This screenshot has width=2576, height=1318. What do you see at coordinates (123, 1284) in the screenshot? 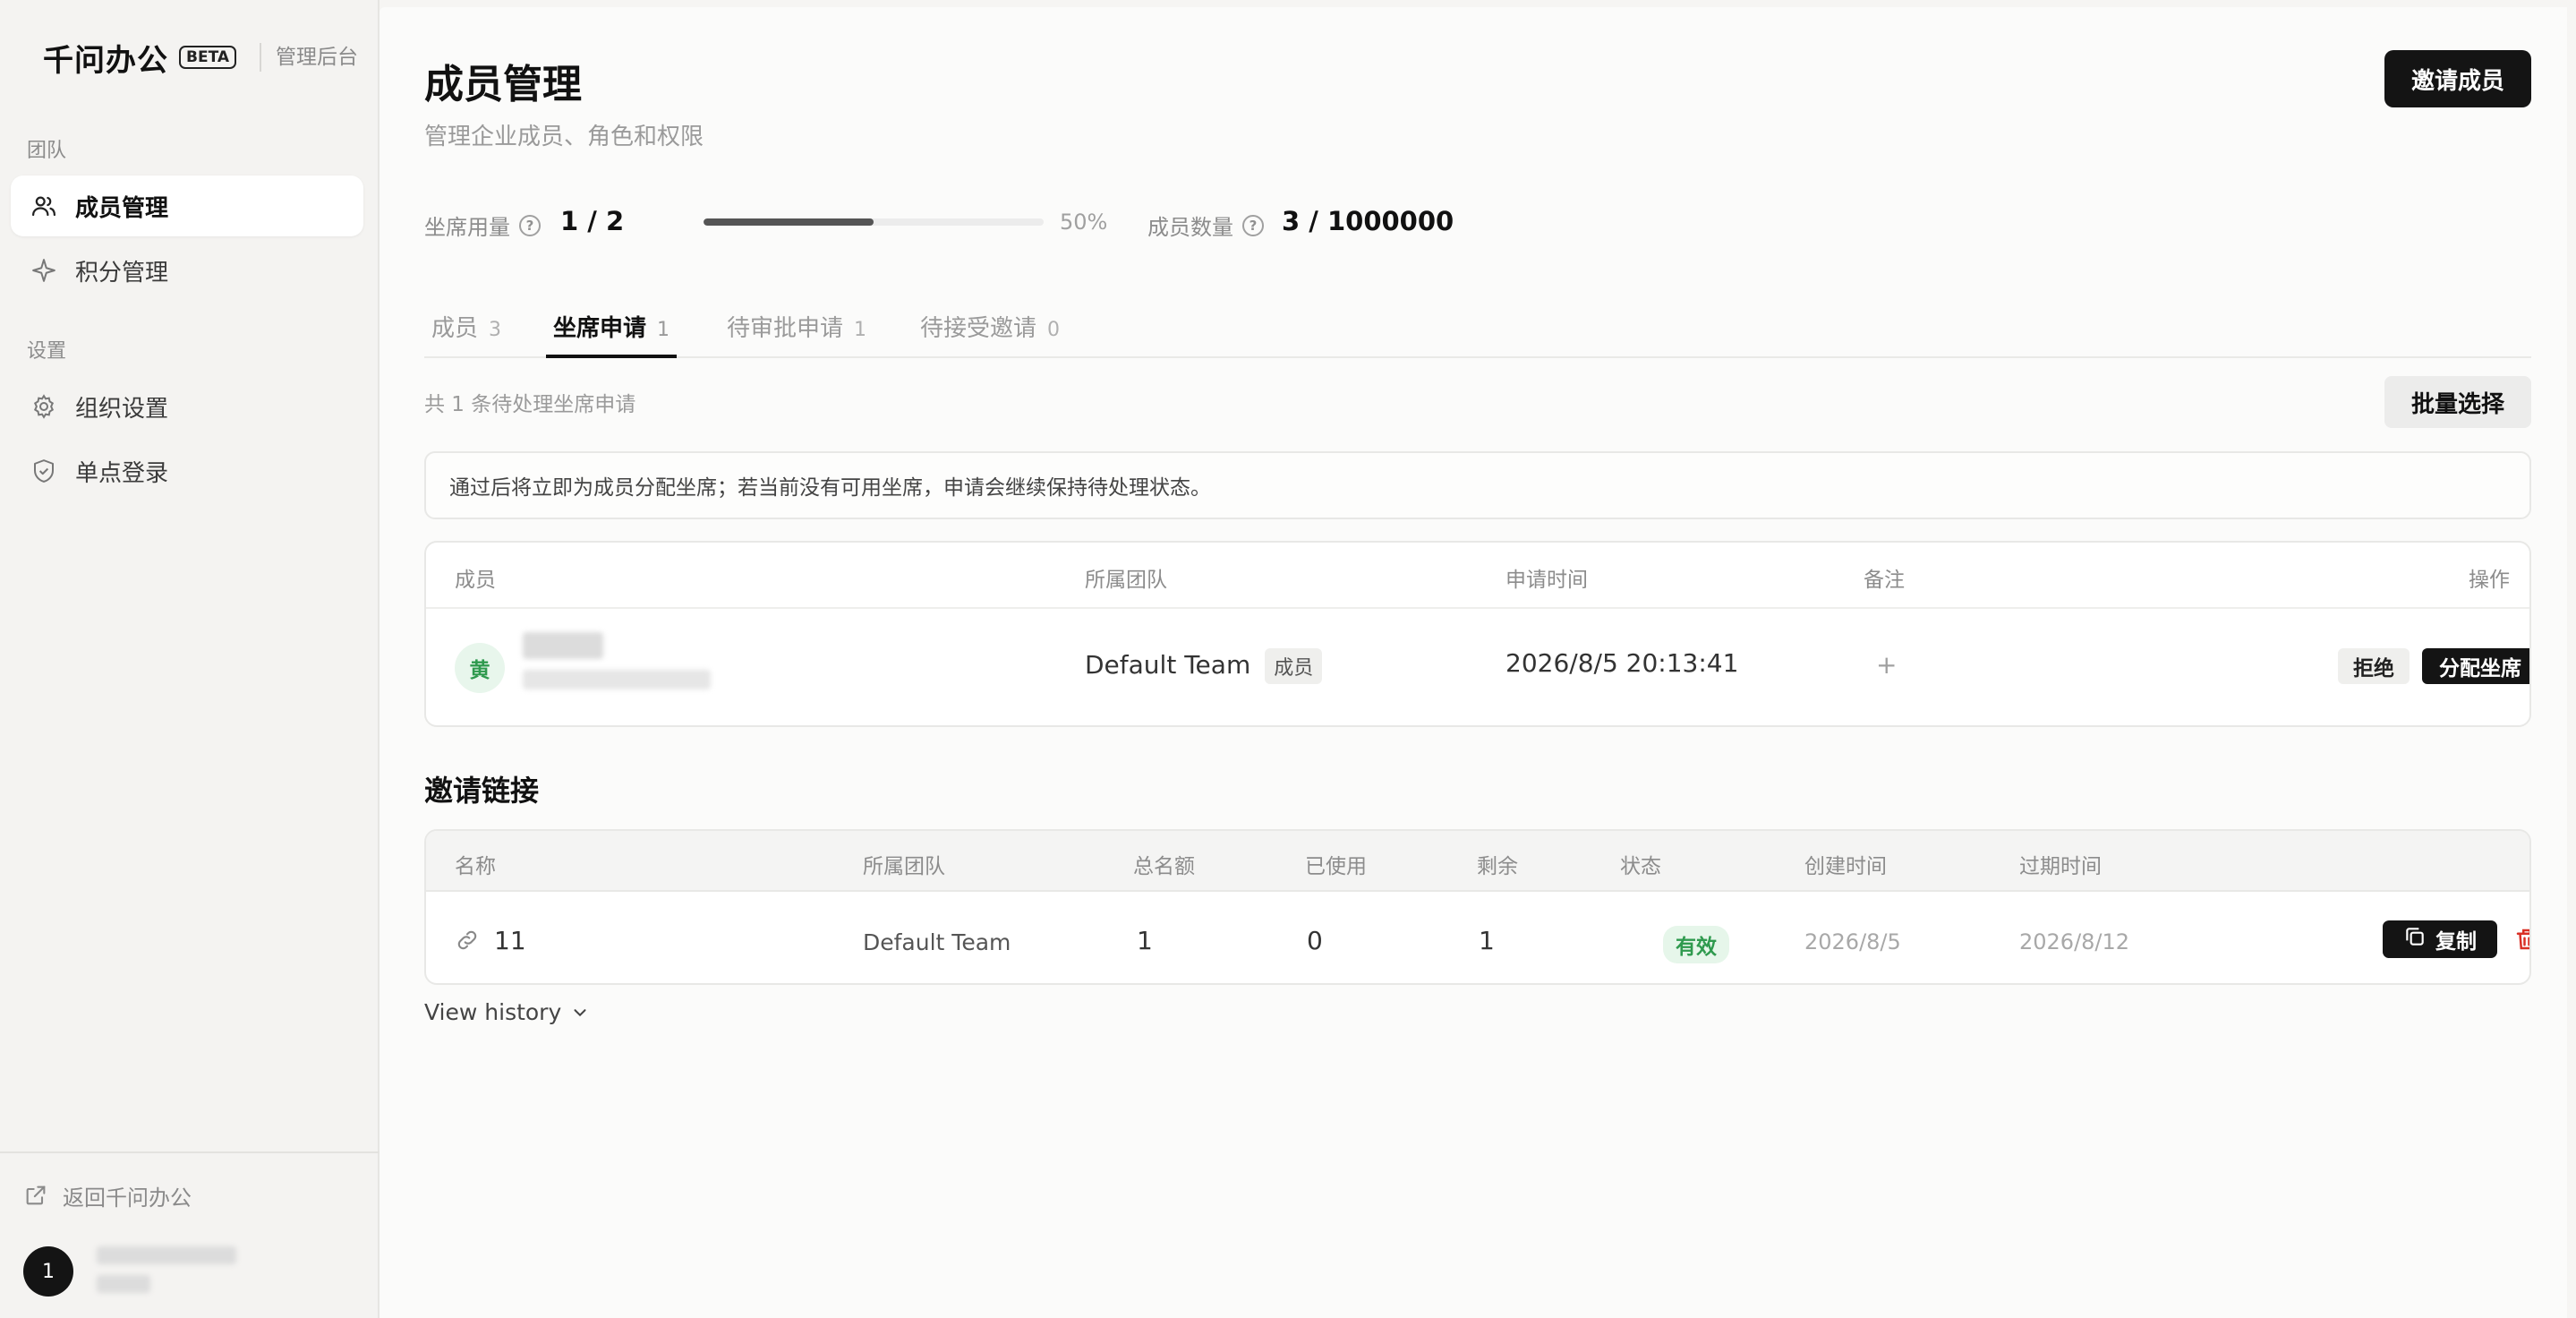
I see `user-email-redacted` at bounding box center [123, 1284].